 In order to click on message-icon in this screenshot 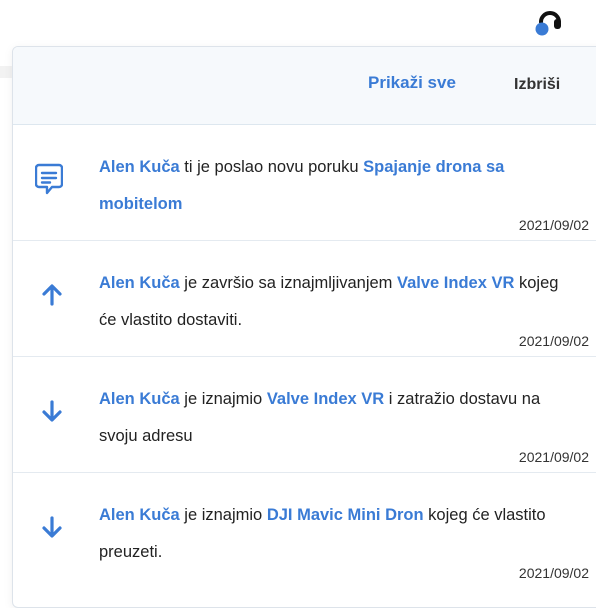, I will do `click(49, 179)`.